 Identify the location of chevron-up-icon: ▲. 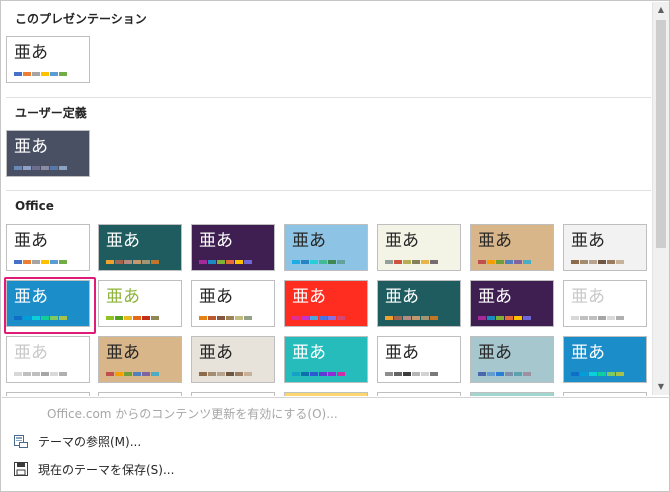
(661, 10).